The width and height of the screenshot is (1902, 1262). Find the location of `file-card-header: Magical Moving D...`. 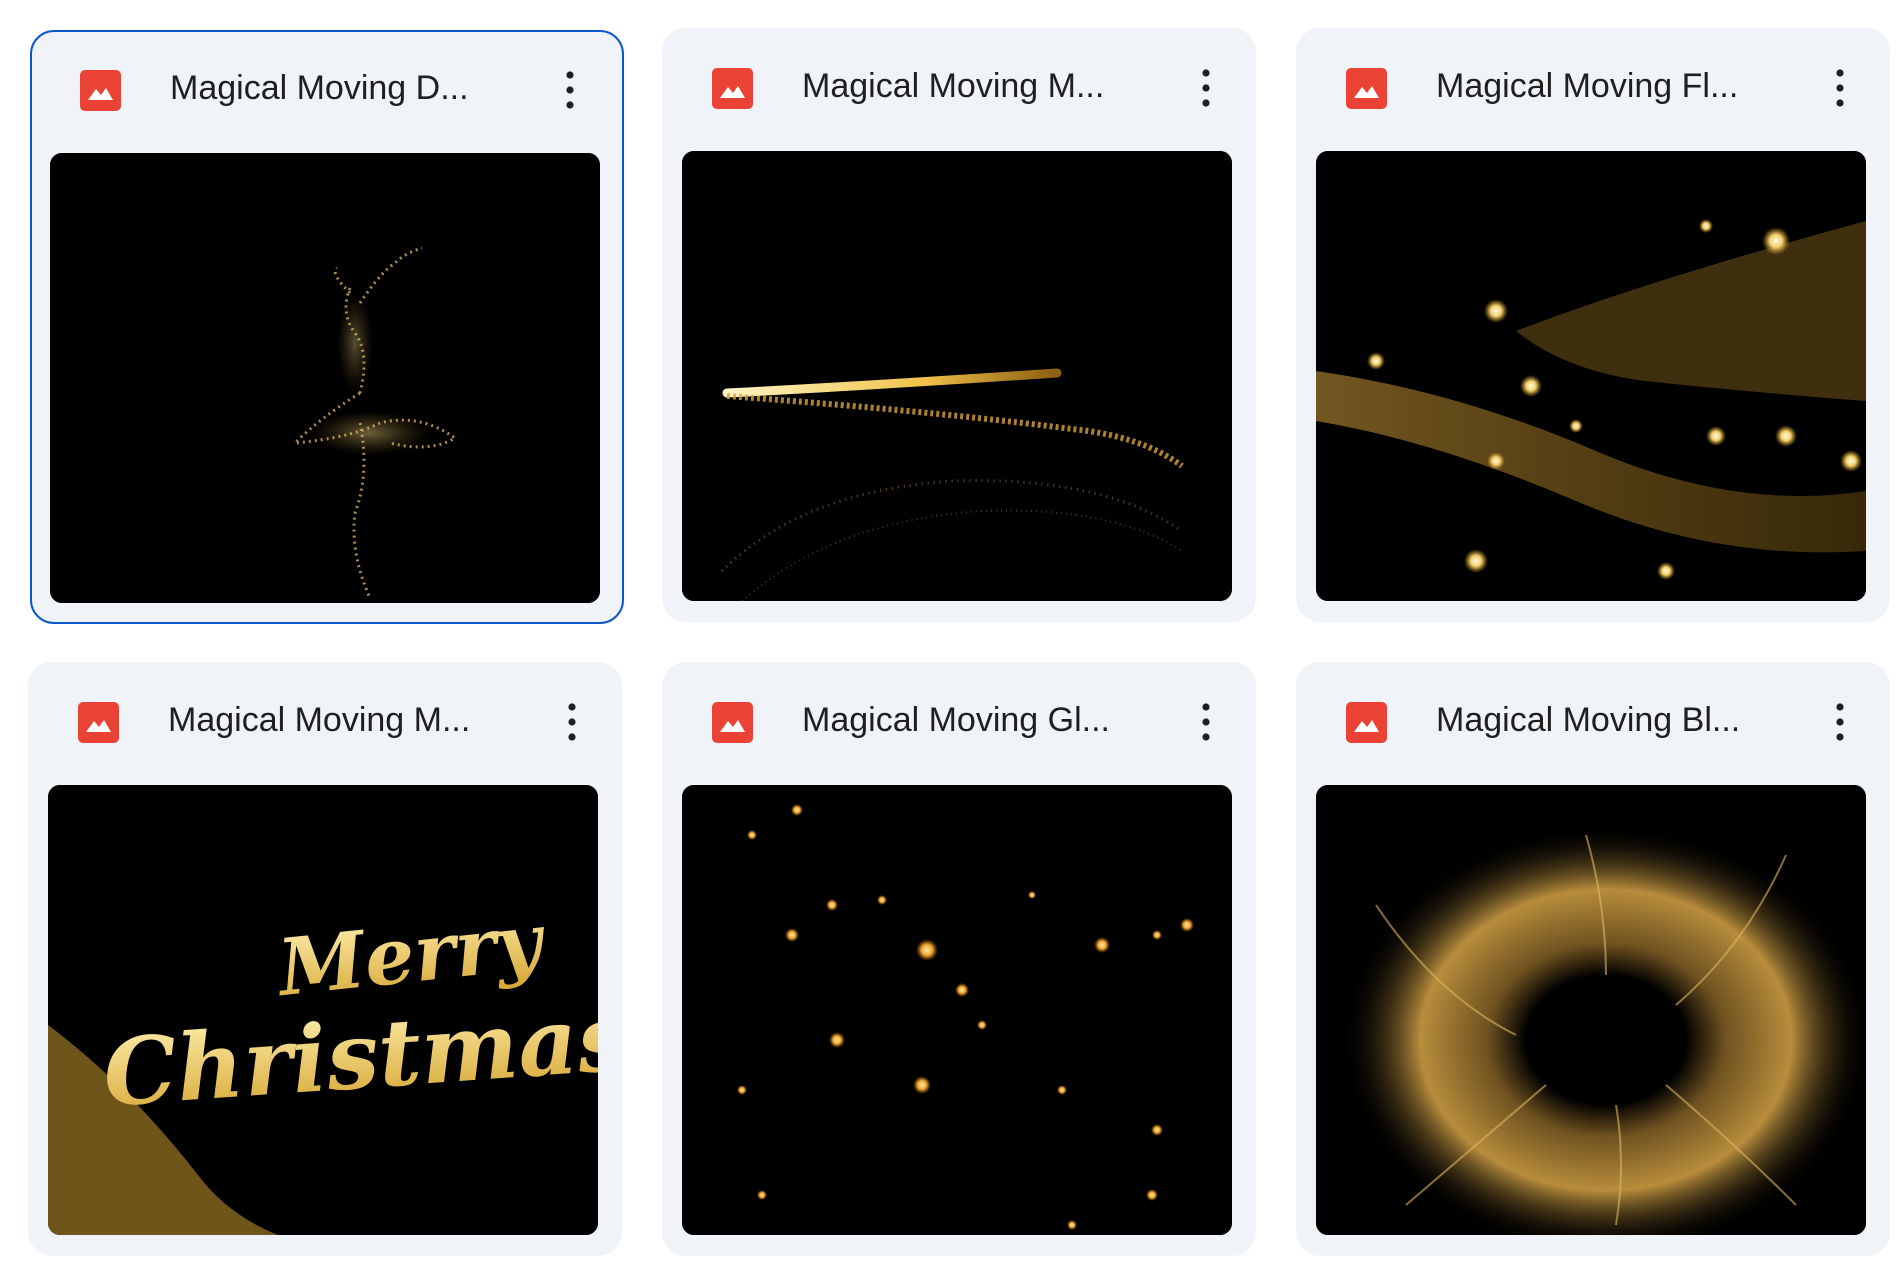

file-card-header: Magical Moving D... is located at coordinates (325, 90).